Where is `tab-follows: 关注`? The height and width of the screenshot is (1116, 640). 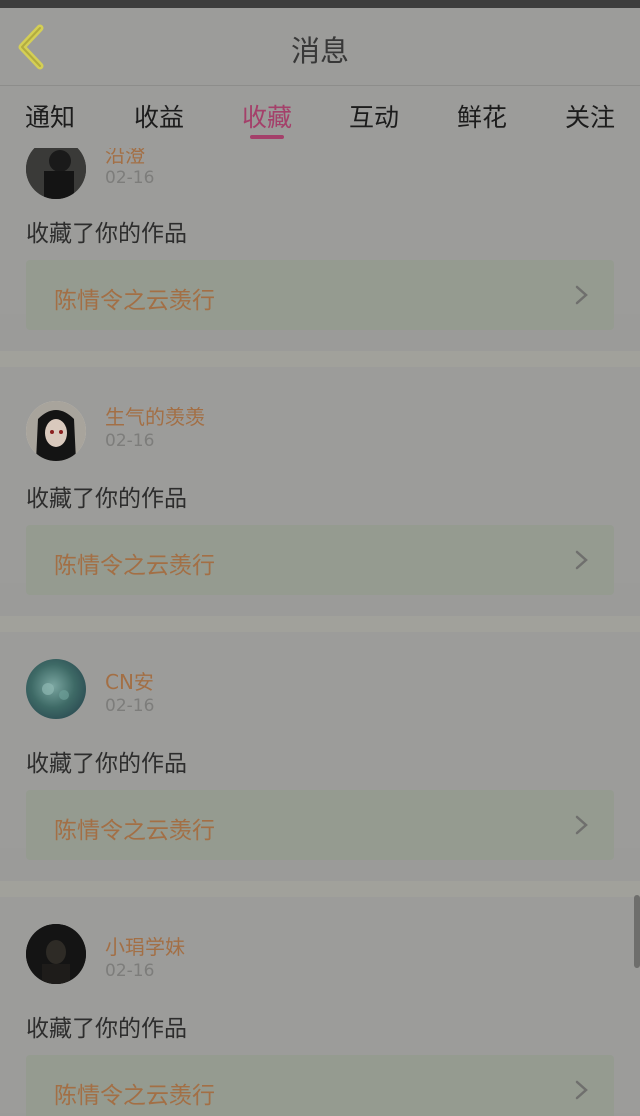 tab-follows: 关注 is located at coordinates (590, 116).